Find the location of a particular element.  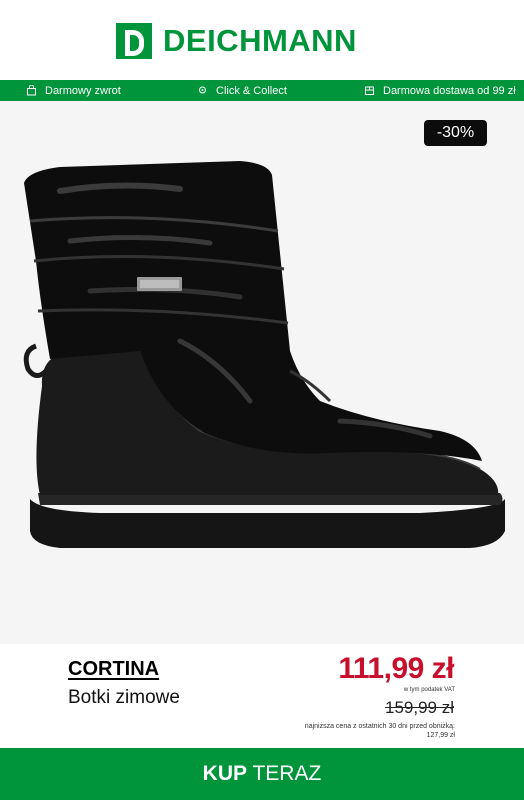

usp-free-return: Darmowy zwrot is located at coordinates (73, 90).